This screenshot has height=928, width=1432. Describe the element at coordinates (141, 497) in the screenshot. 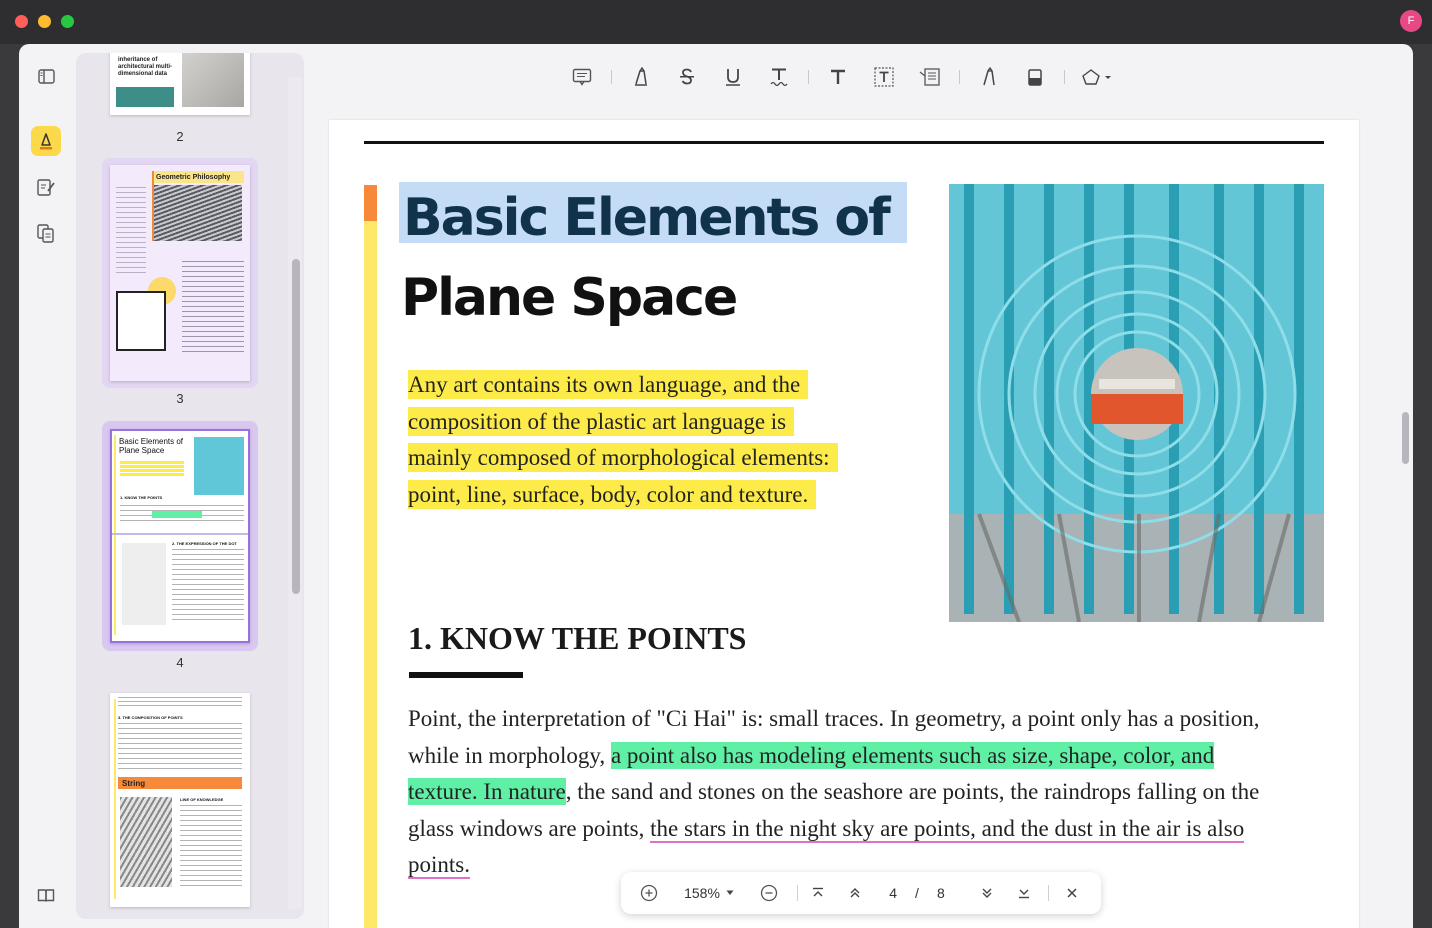

I see `thumbnail-subheading: 1. KNOW THE POINTS` at that location.